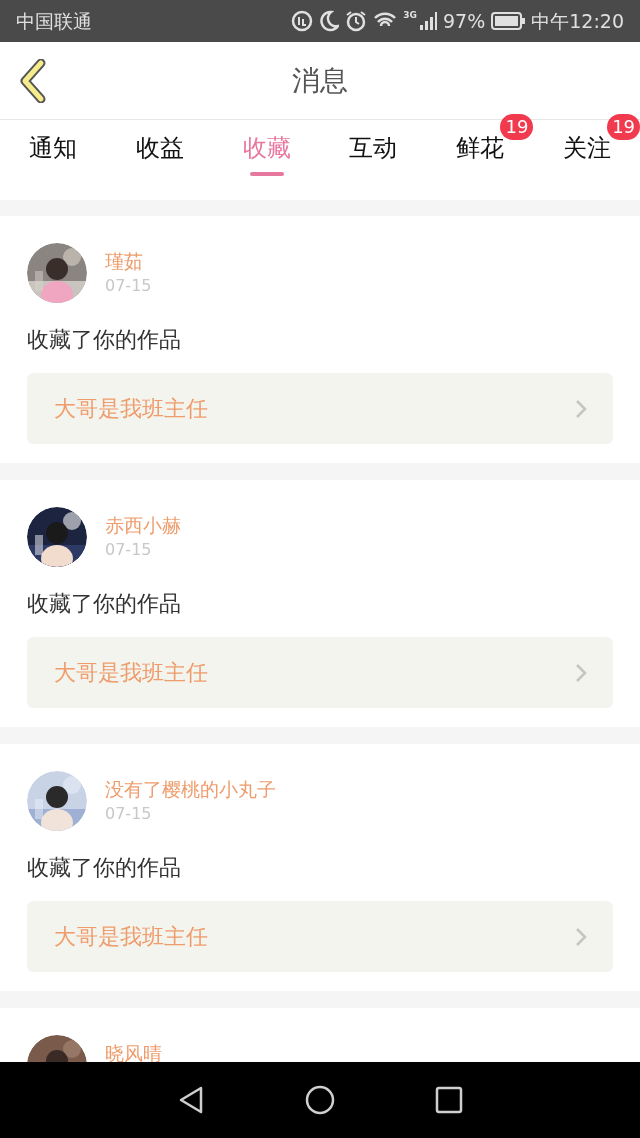 This screenshot has width=640, height=1138. What do you see at coordinates (356, 21) in the screenshot?
I see `alarm-icon` at bounding box center [356, 21].